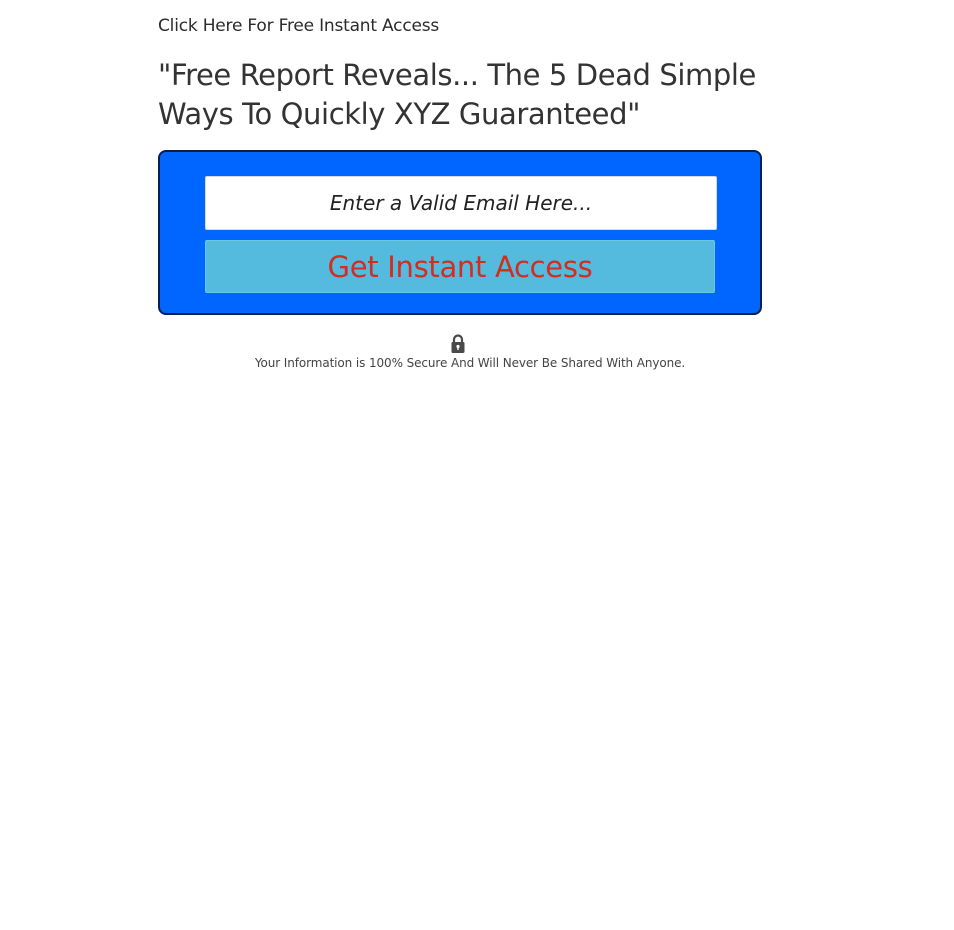 The width and height of the screenshot is (954, 930). Describe the element at coordinates (299, 26) in the screenshot. I see `pre-heading: Click Here For Free Instant Access` at that location.